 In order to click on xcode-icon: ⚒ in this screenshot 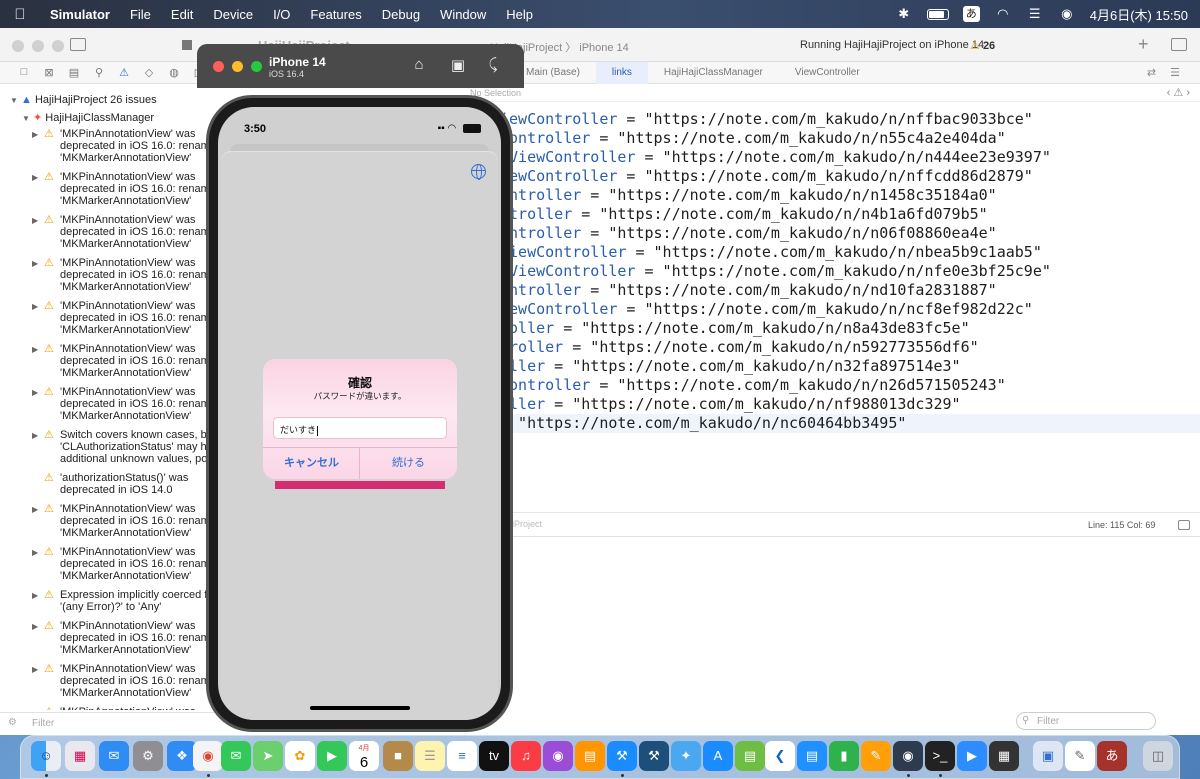, I will do `click(622, 756)`.